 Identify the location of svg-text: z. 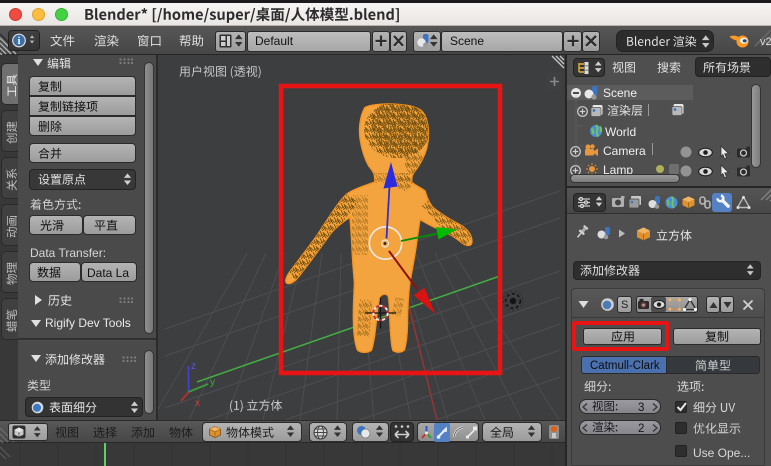
(193, 366).